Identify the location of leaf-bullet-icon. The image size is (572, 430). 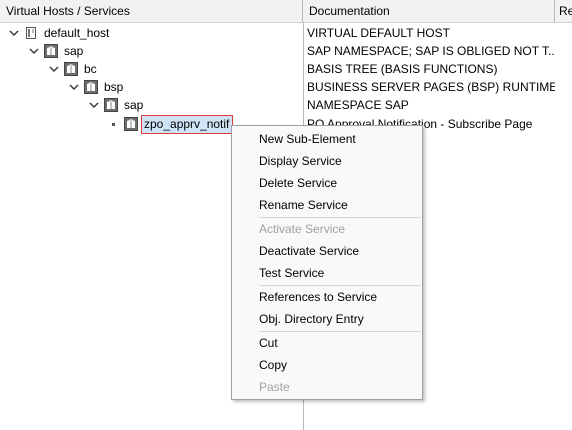
(113, 124).